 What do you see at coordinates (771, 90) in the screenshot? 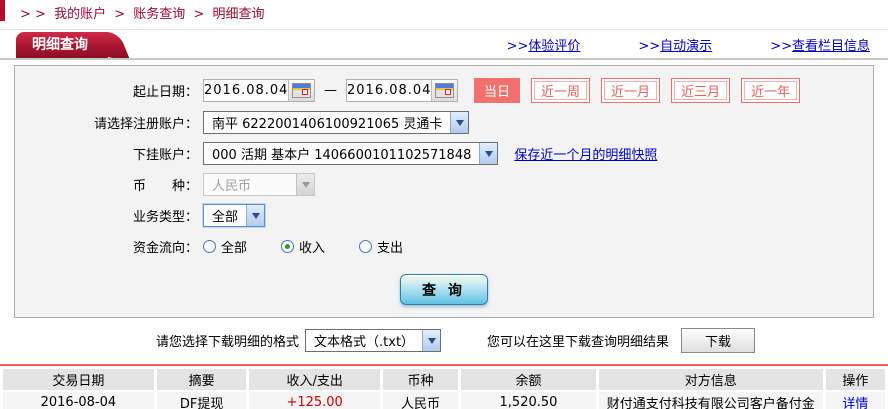
I see `period-button-last-year: 近一年` at bounding box center [771, 90].